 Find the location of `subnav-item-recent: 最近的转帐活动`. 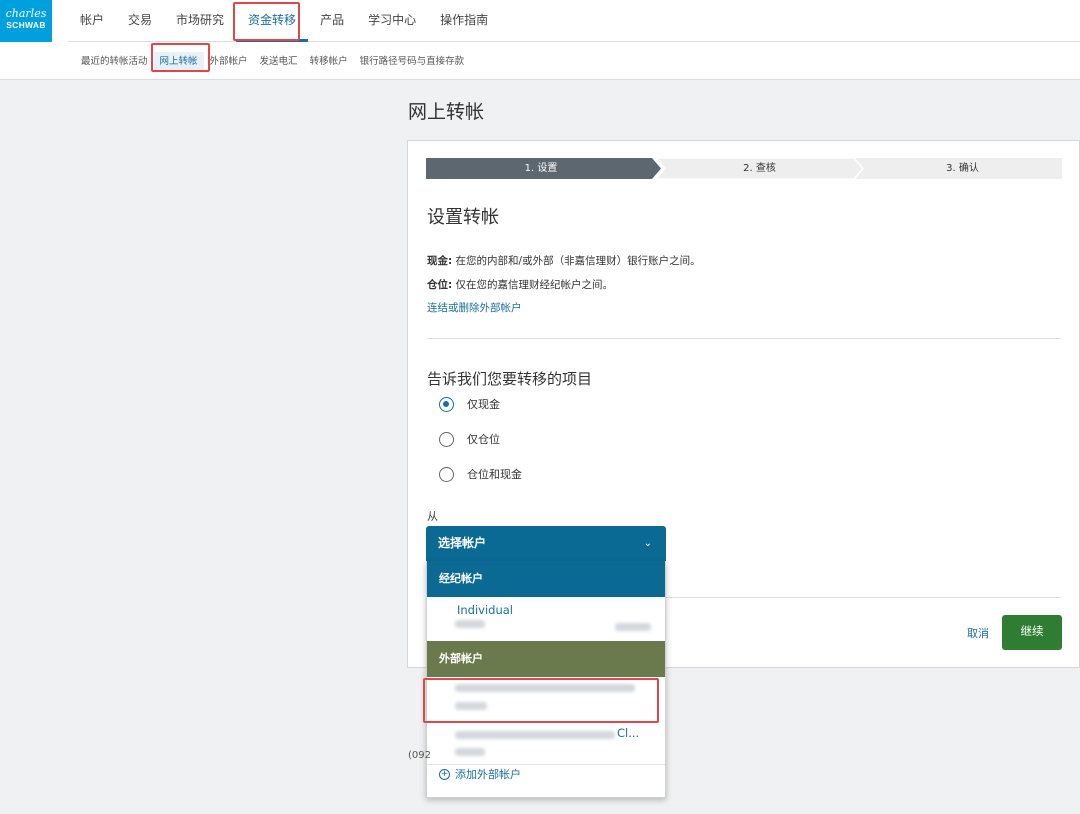

subnav-item-recent: 最近的转帐活动 is located at coordinates (114, 62).